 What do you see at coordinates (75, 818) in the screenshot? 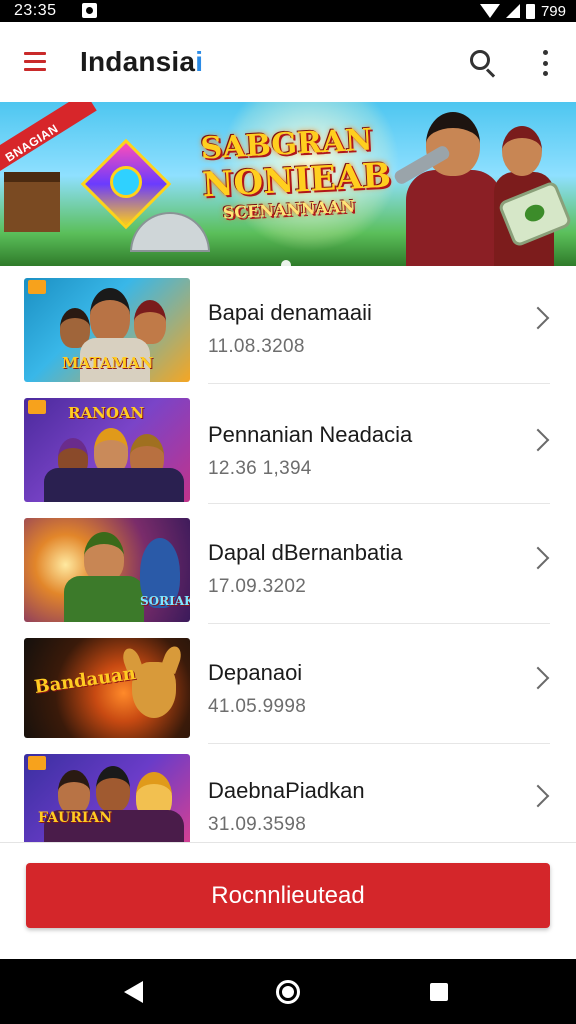
I see `thumbnail-logo: FAURIAN` at bounding box center [75, 818].